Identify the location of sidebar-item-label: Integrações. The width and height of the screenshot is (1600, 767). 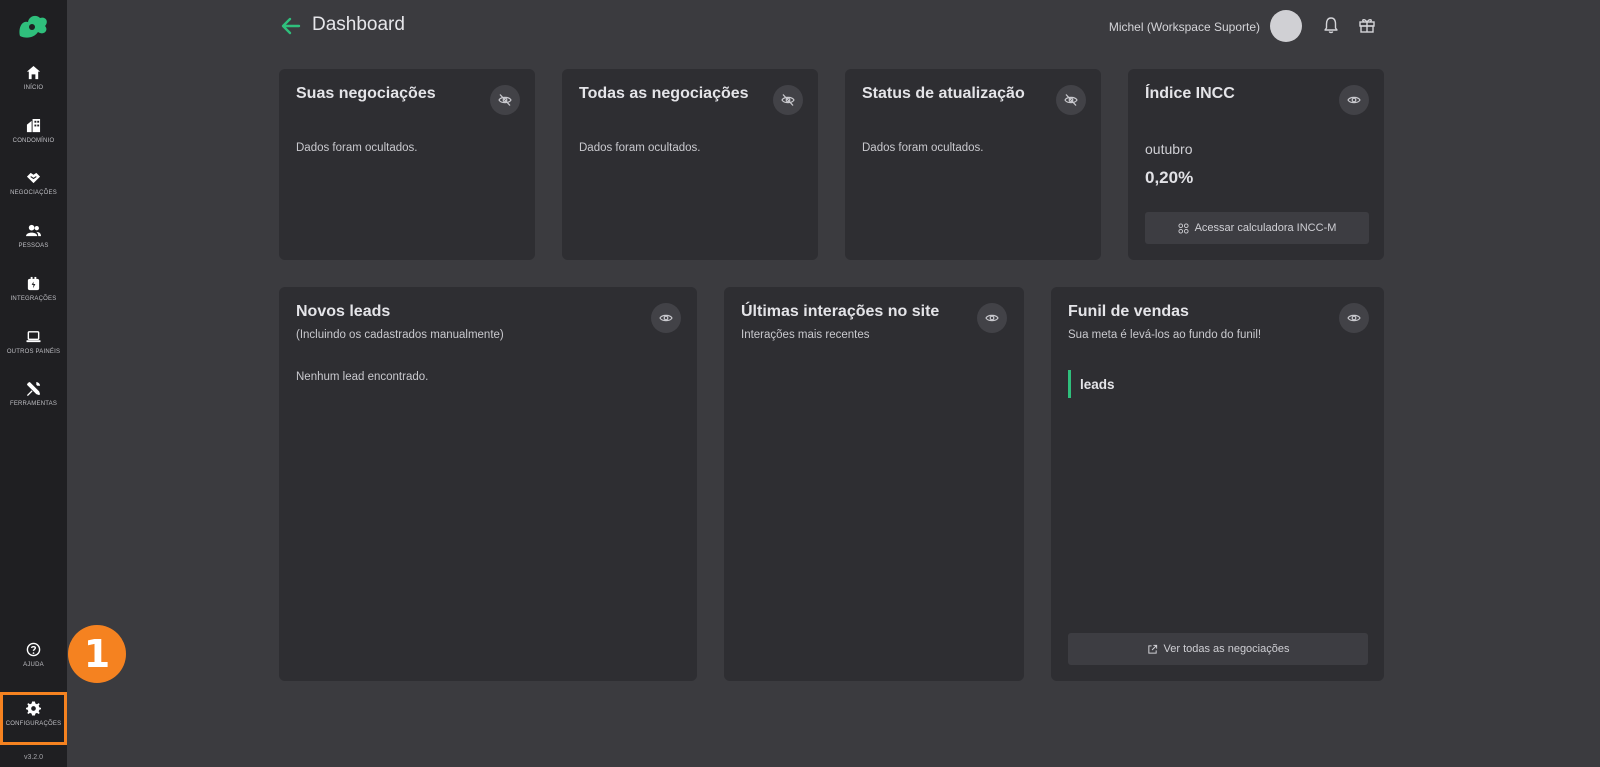
(33, 299).